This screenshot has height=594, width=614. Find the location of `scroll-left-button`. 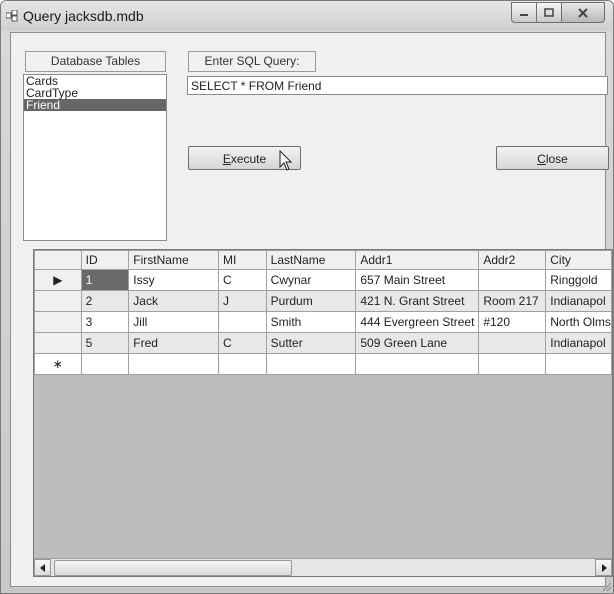

scroll-left-button is located at coordinates (42, 567).